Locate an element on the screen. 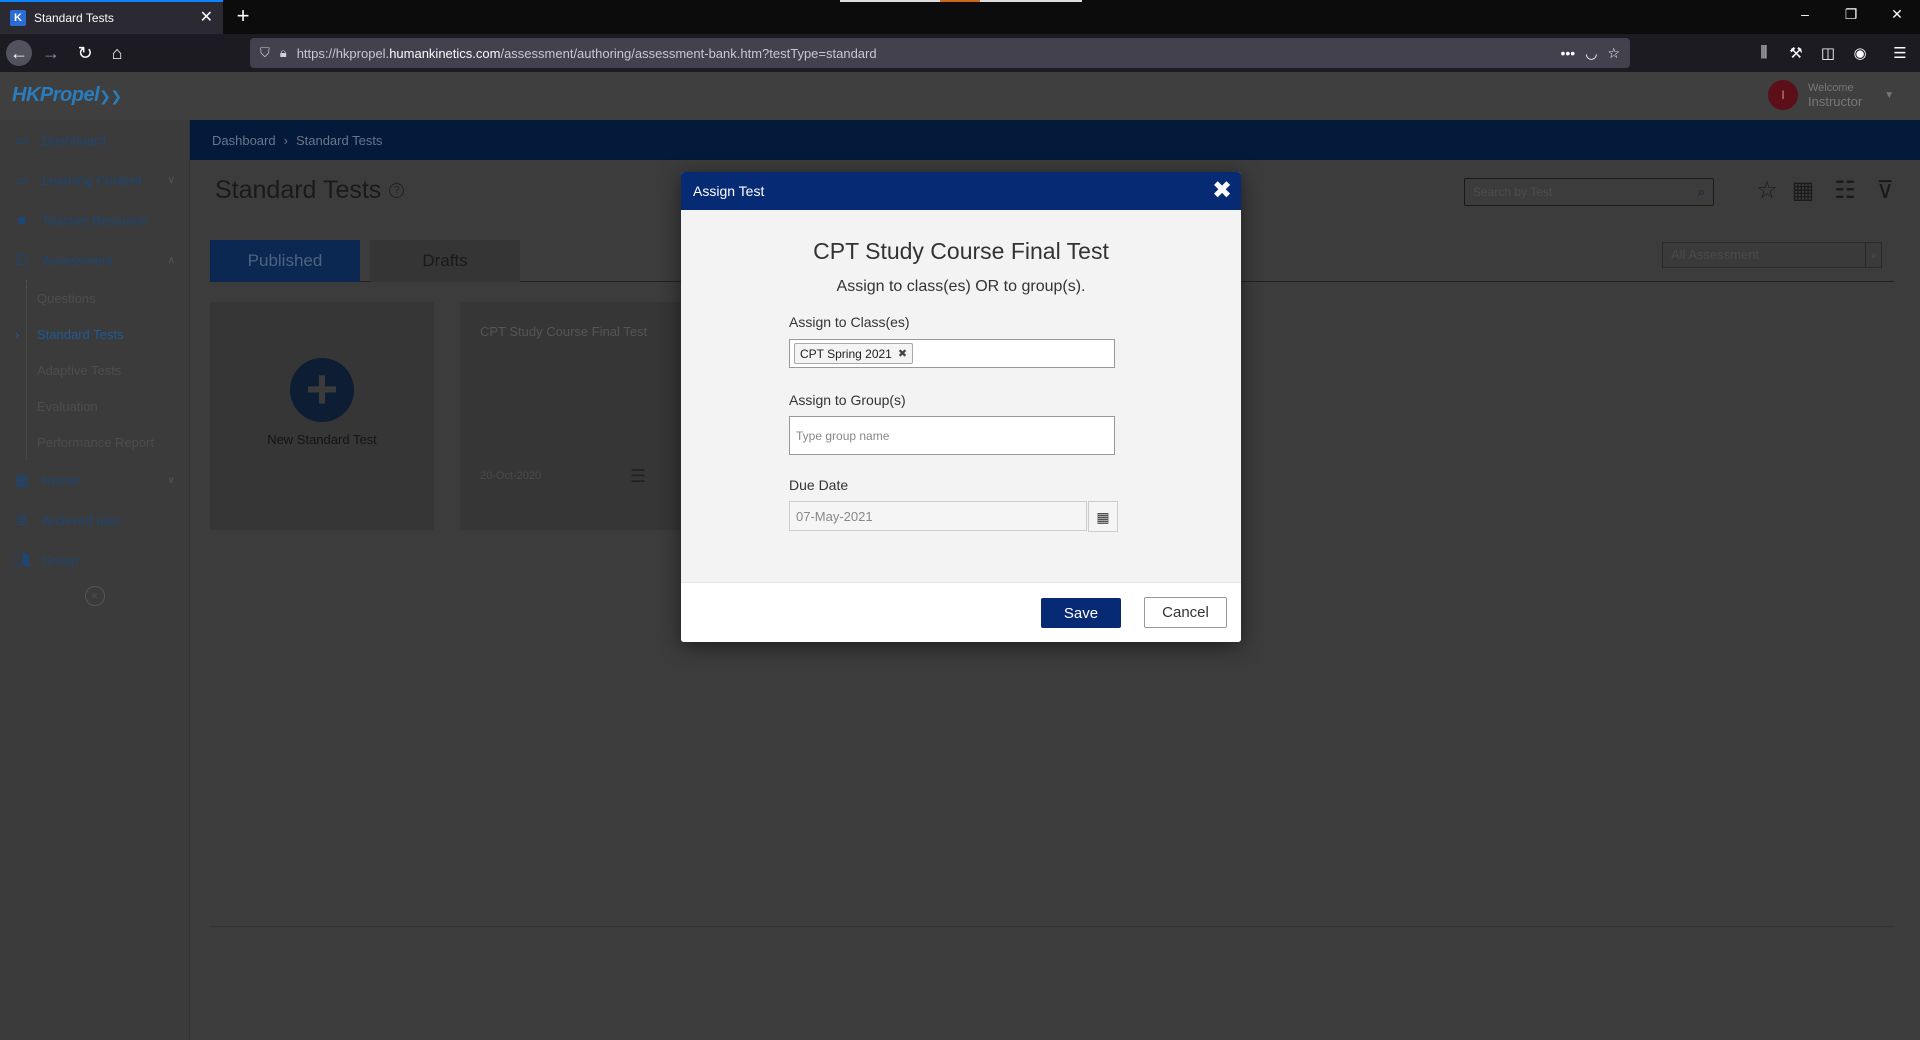 The width and height of the screenshot is (1920, 1040). close-tab-icon: ✕ is located at coordinates (206, 18).